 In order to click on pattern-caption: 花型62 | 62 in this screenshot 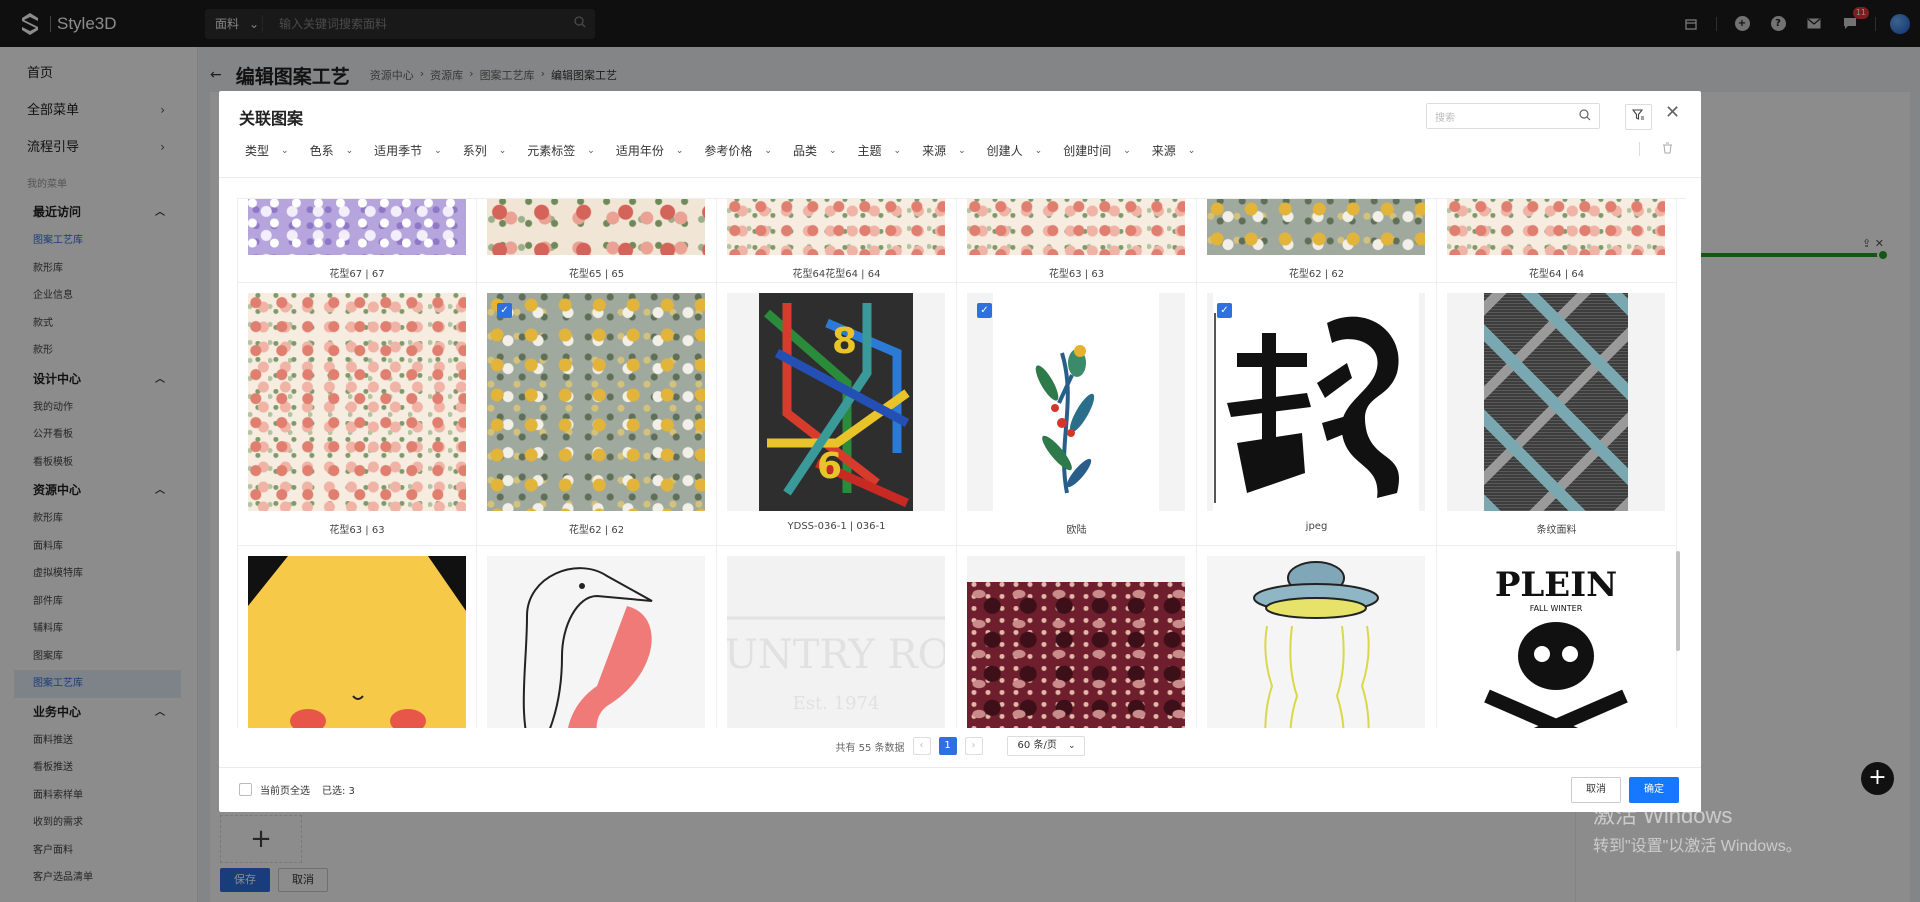, I will do `click(596, 530)`.